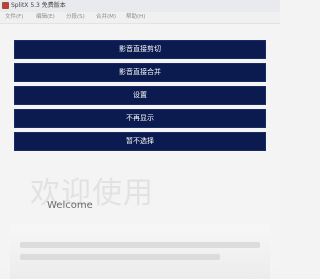  I want to click on welcome-subheading: Welcome, so click(70, 205).